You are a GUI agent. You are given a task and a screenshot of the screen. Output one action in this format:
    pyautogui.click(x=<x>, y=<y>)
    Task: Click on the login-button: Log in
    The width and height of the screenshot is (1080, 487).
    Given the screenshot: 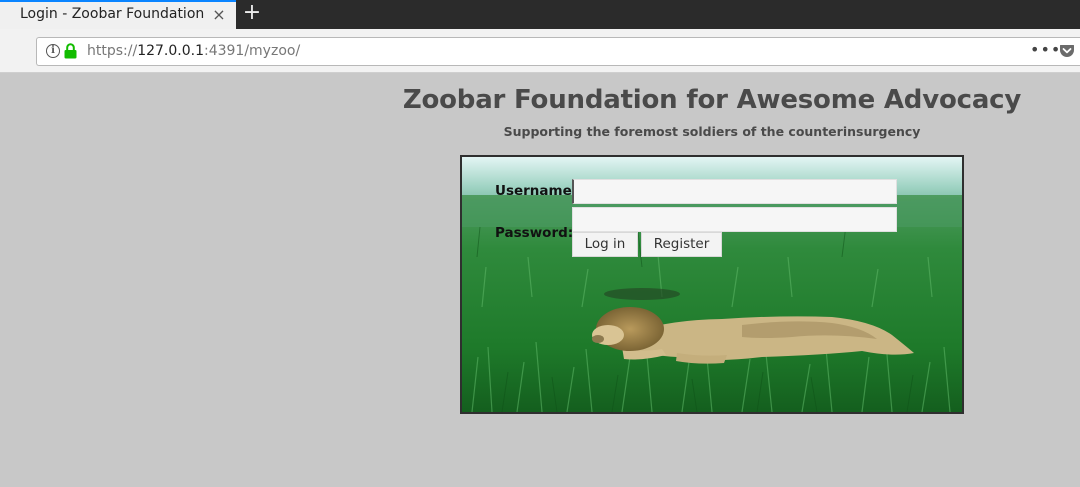 What is the action you would take?
    pyautogui.click(x=605, y=244)
    